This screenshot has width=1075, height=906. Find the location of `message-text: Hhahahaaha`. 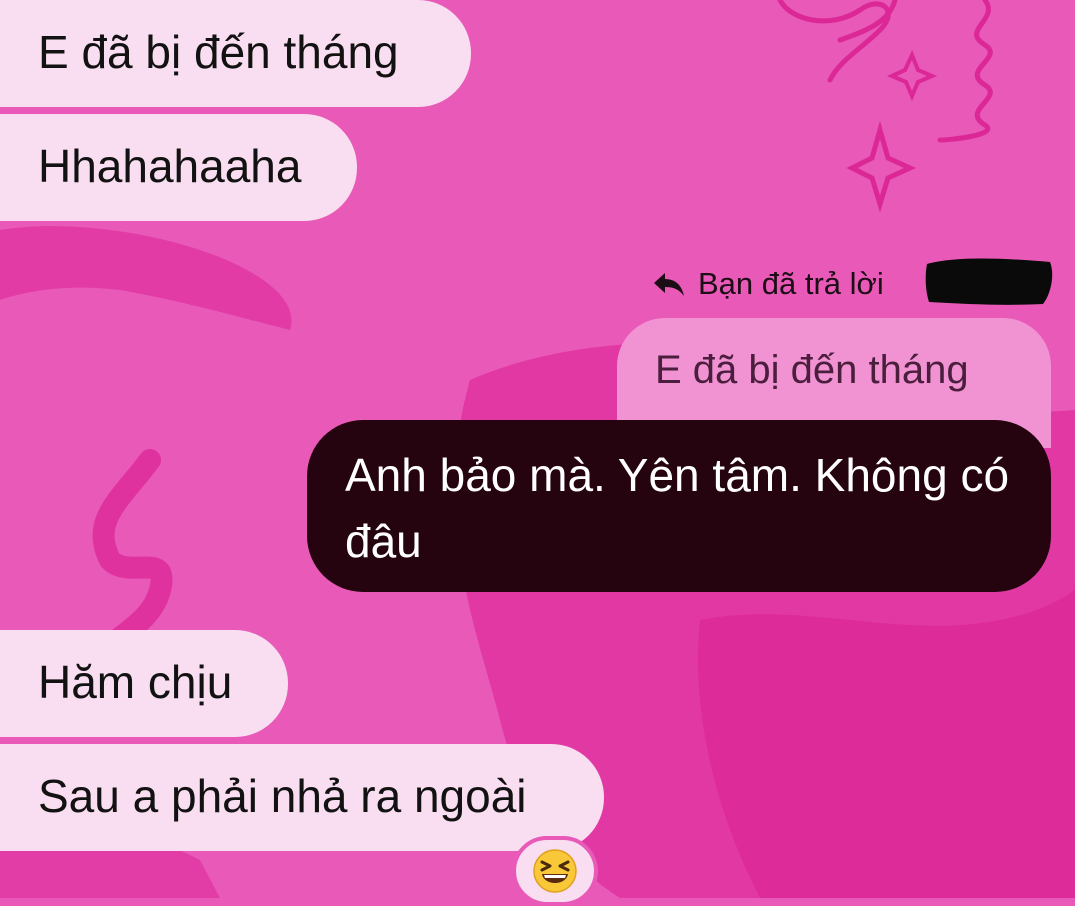

message-text: Hhahahaaha is located at coordinates (170, 166).